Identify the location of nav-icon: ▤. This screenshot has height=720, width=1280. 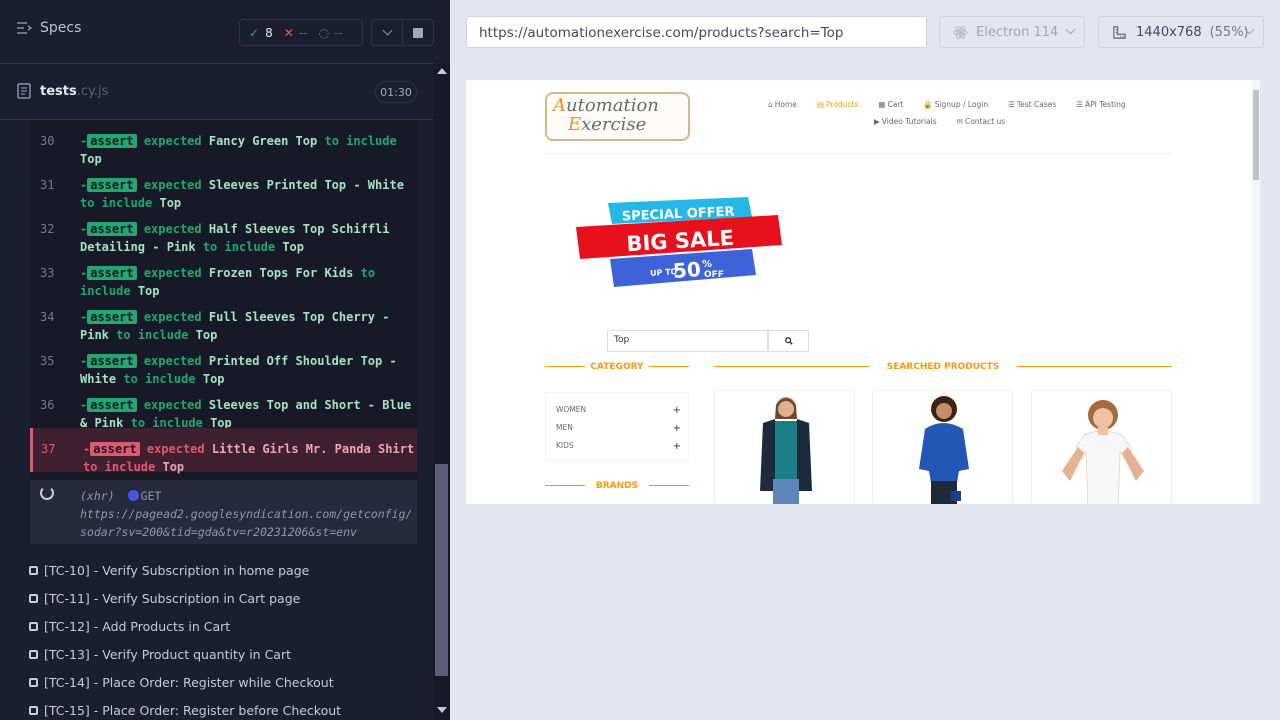
(820, 104).